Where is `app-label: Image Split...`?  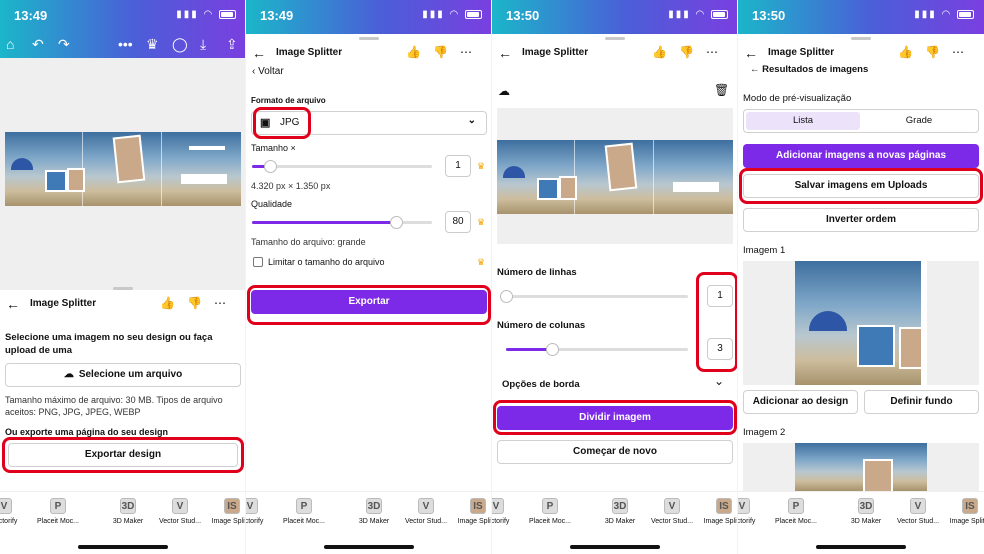 app-label: Image Split... is located at coordinates (966, 521).